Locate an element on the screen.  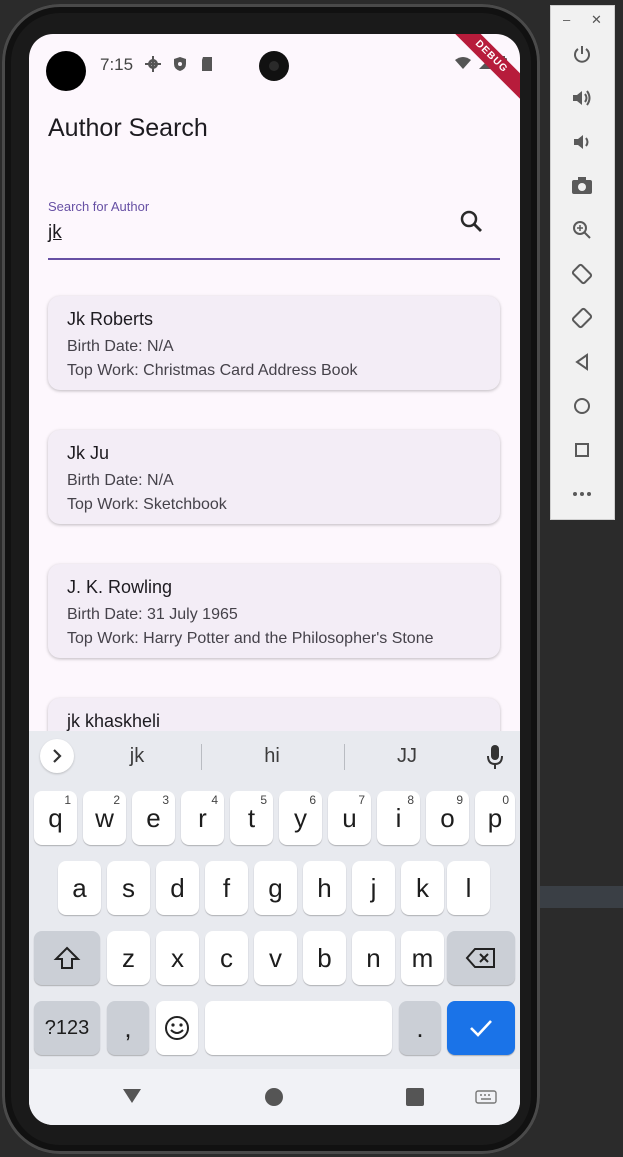
key-label: h is located at coordinates (324, 887).